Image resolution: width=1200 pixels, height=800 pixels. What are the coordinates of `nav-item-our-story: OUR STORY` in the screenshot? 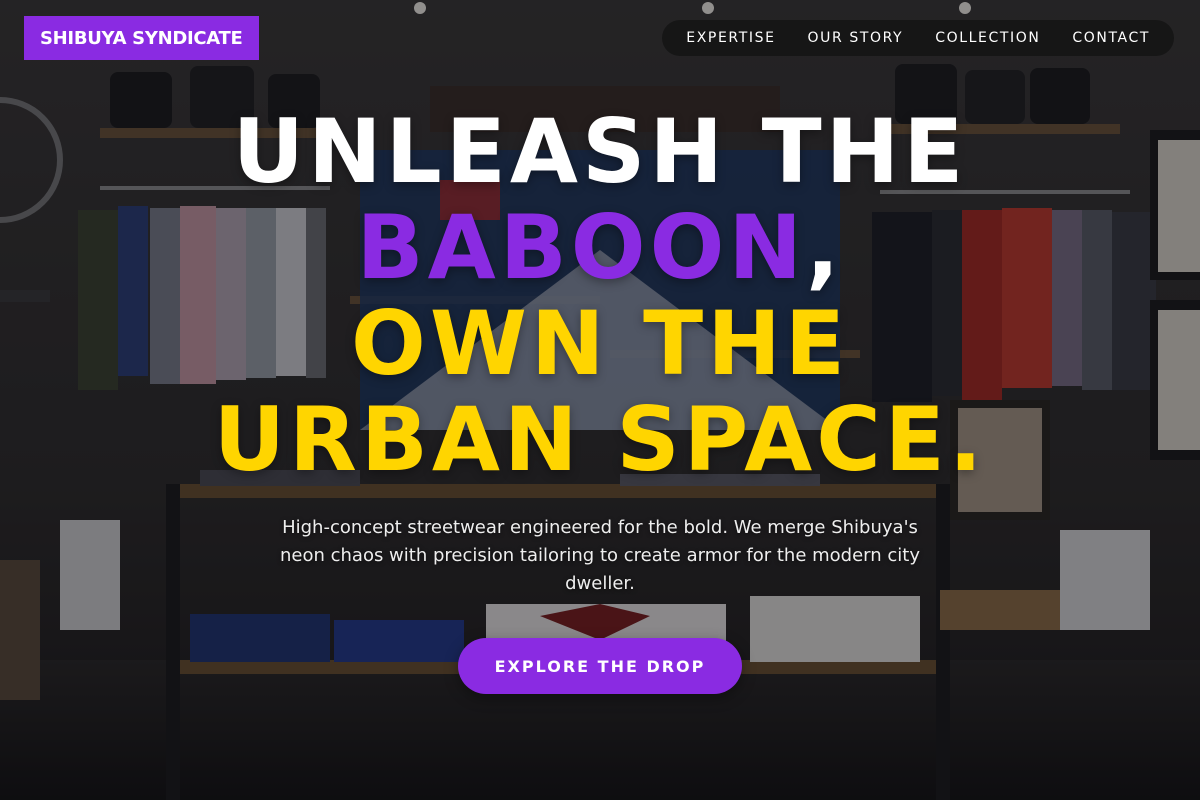 It's located at (856, 38).